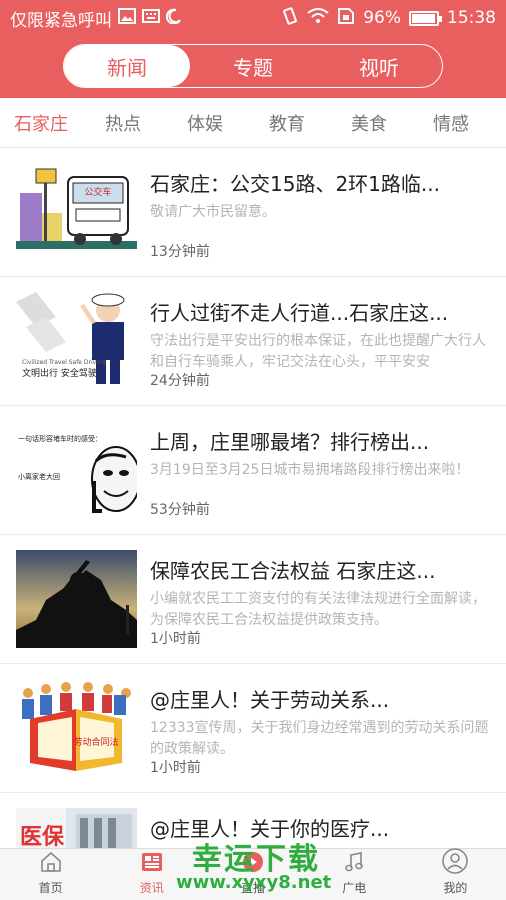 The image size is (506, 900). I want to click on tab-live: 直播, so click(252, 874).